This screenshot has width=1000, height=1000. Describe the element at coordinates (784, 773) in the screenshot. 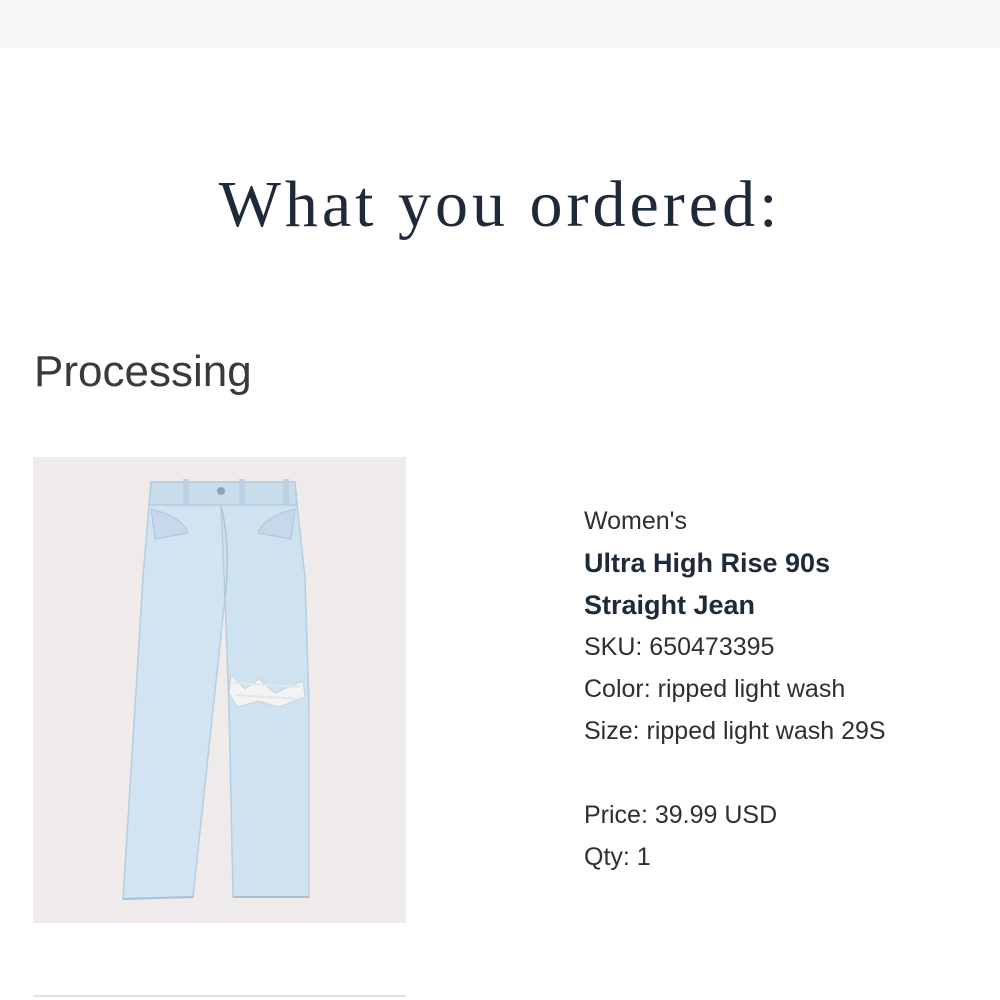

I see `details-spacer` at that location.